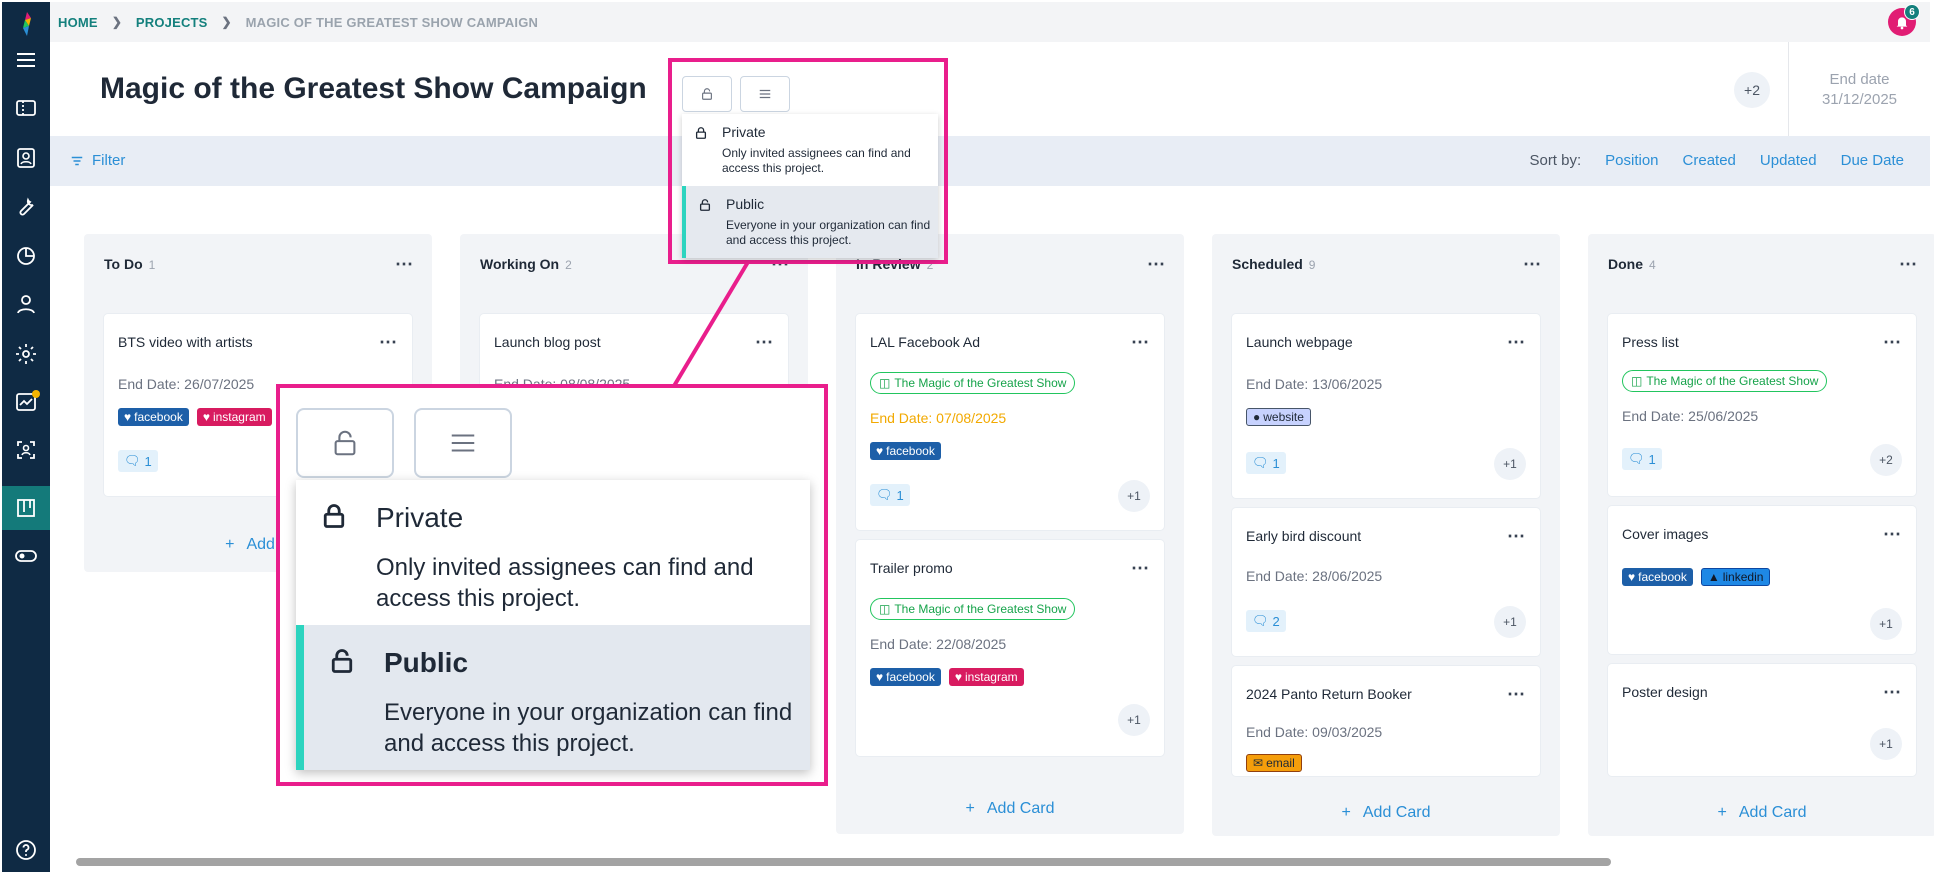  What do you see at coordinates (97, 160) in the screenshot?
I see `filter-button: Filter` at bounding box center [97, 160].